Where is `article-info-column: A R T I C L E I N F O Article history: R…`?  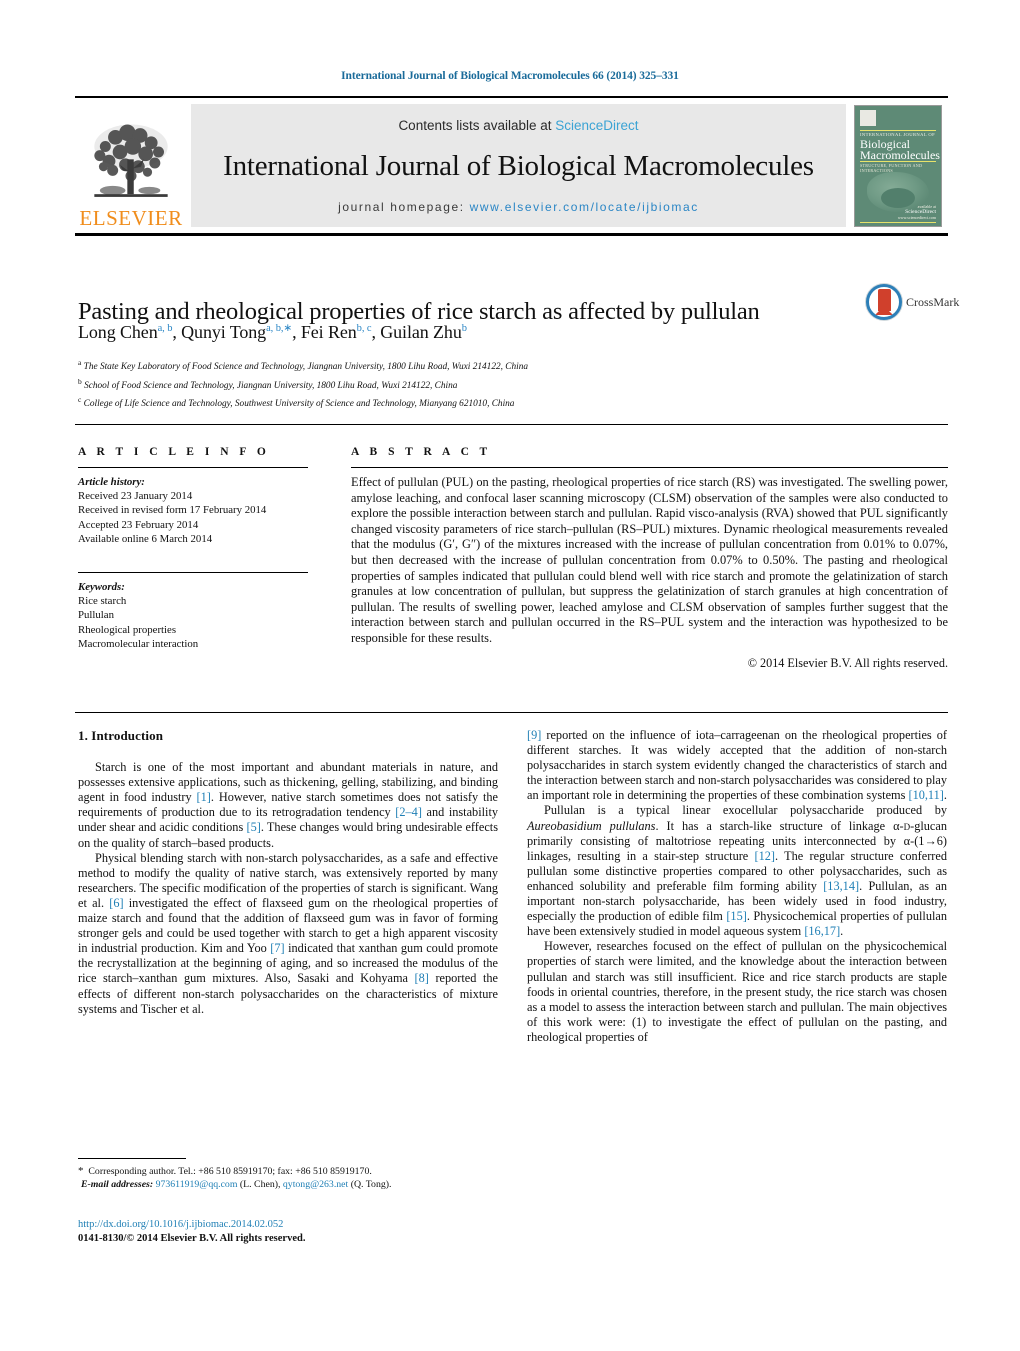 article-info-column: A R T I C L E I N F O Article history: R… is located at coordinates (193, 548).